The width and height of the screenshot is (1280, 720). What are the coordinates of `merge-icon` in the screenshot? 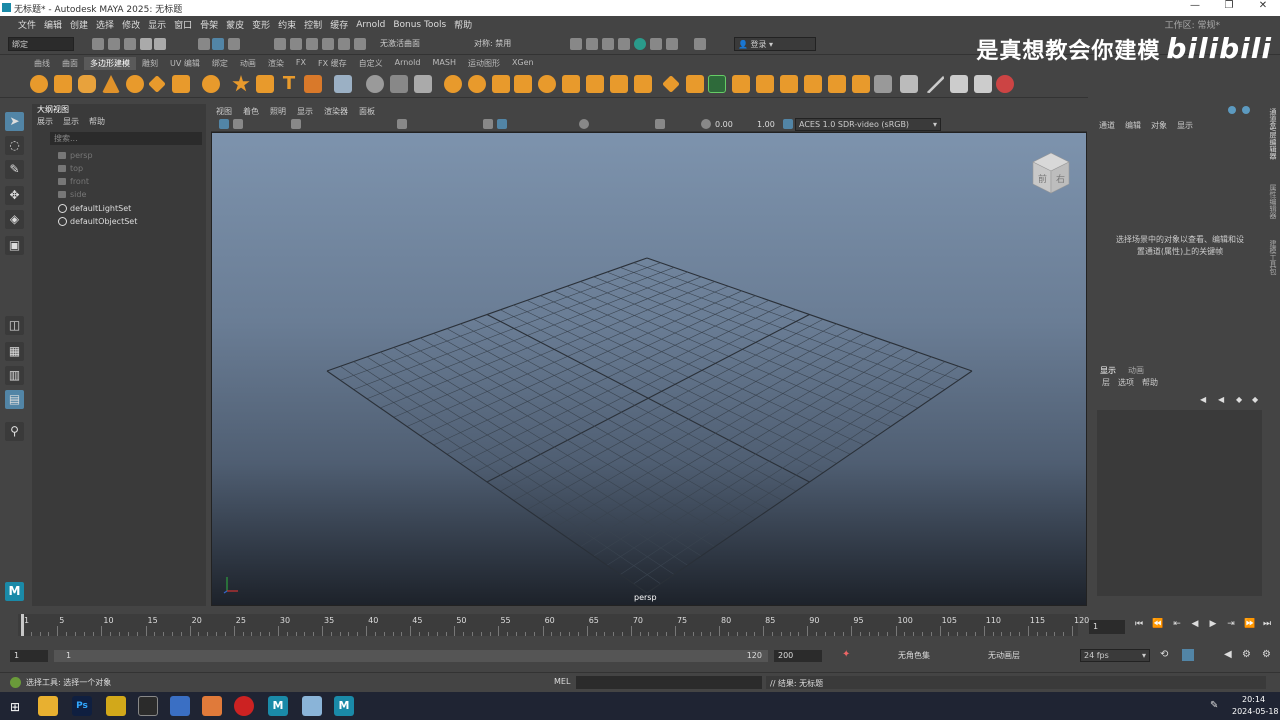 It's located at (837, 84).